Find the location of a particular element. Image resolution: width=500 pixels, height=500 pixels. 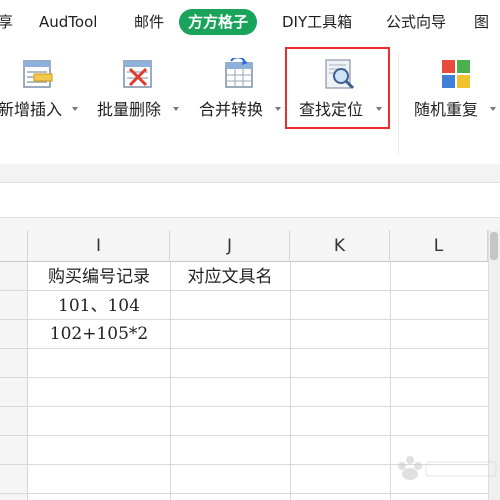

insert-rows-icon is located at coordinates (38, 74).